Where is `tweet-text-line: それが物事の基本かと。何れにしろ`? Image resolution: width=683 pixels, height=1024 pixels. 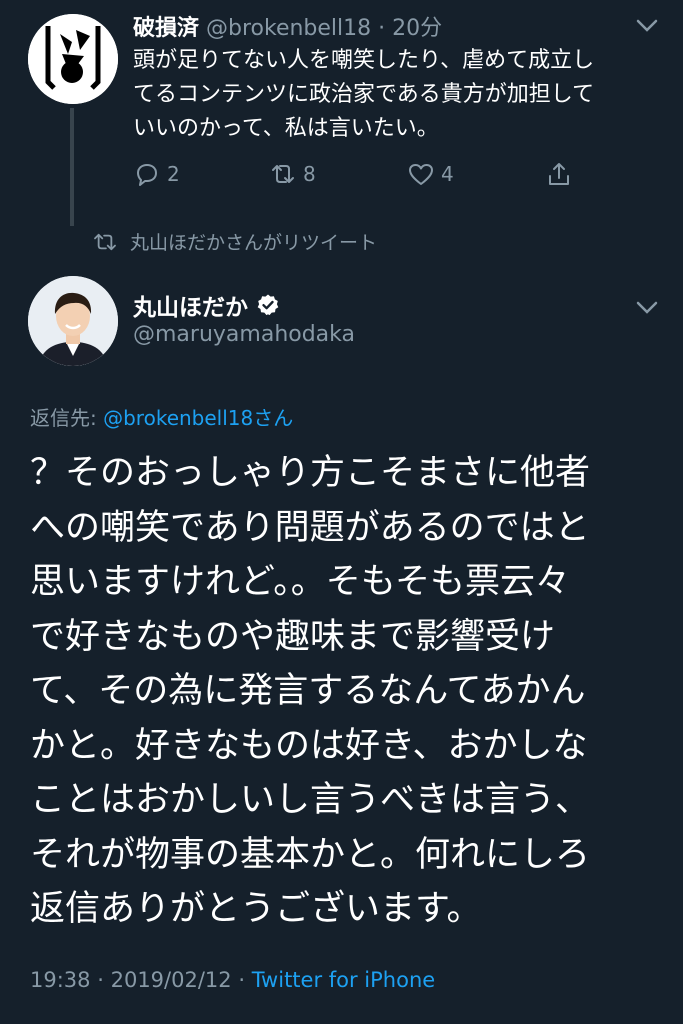 tweet-text-line: それが物事の基本かと。何れにしろ is located at coordinates (310, 854).